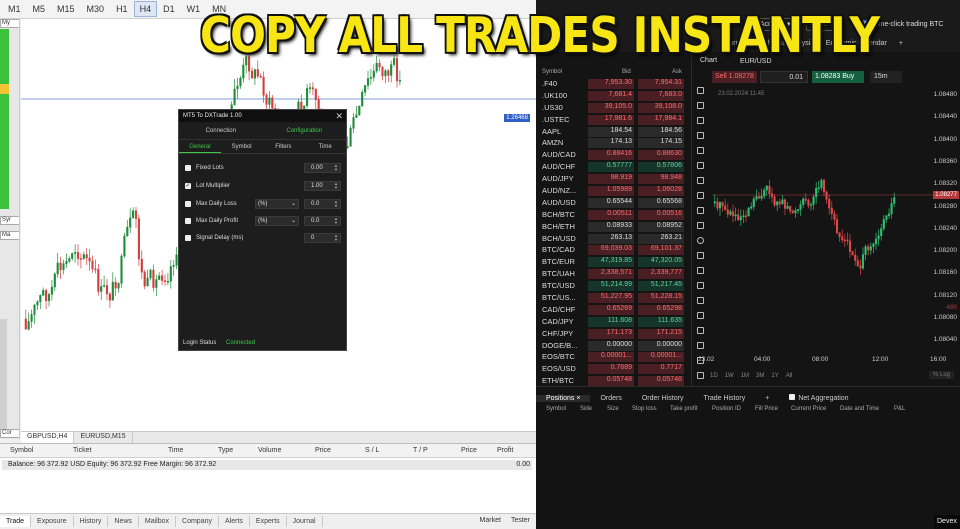 The height and width of the screenshot is (529, 960). I want to click on ask-price: 98.948, so click(661, 179).